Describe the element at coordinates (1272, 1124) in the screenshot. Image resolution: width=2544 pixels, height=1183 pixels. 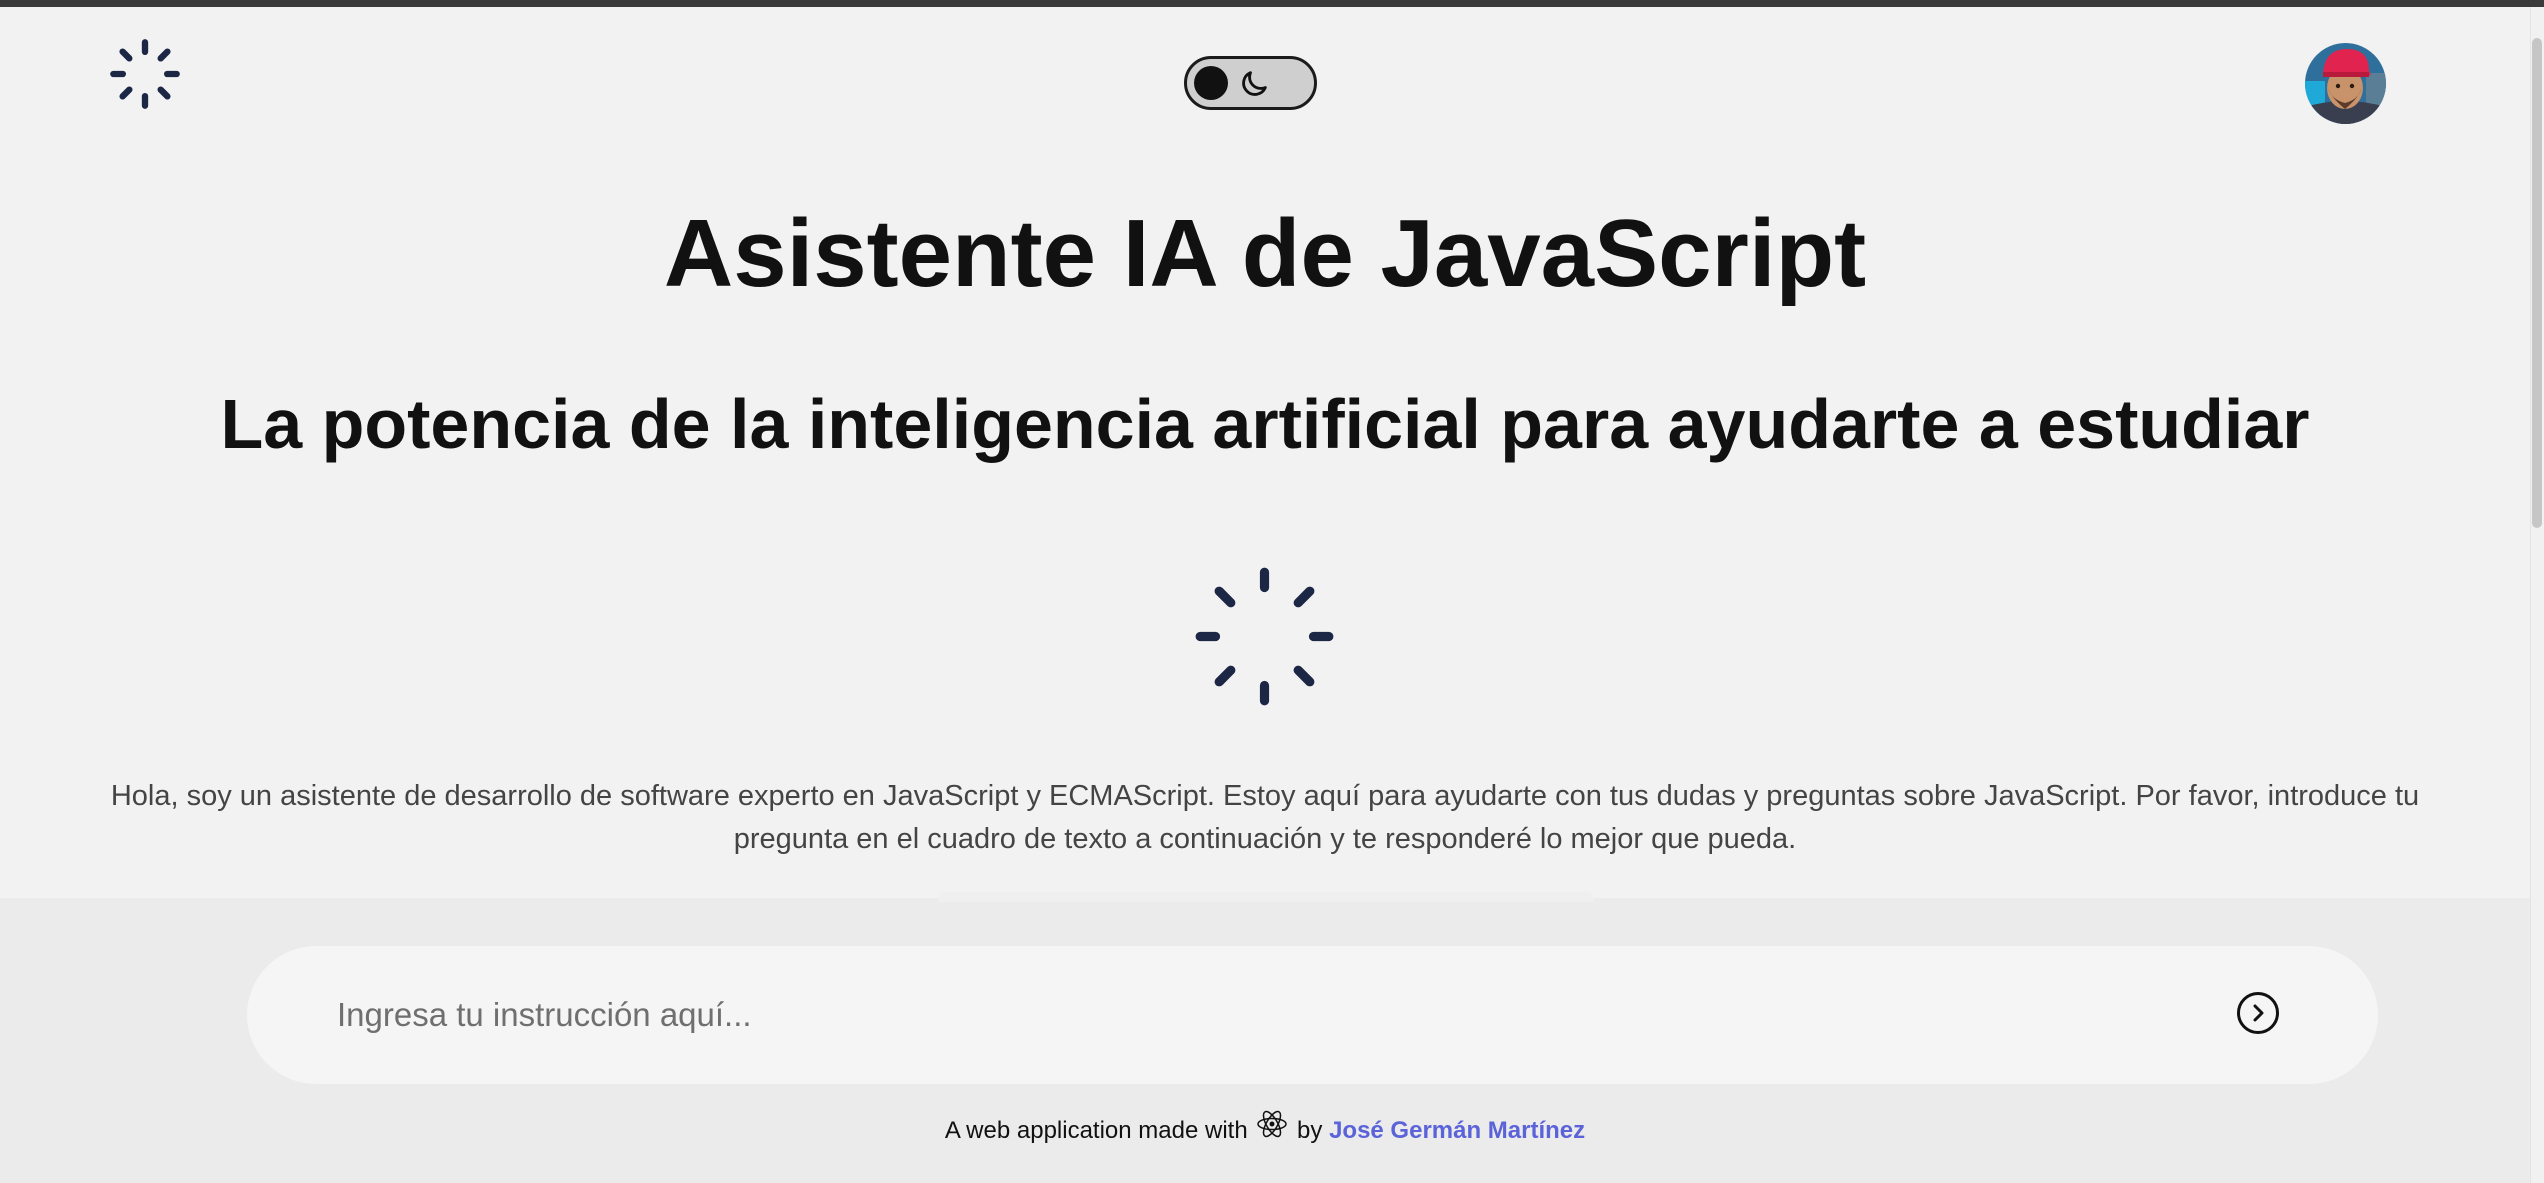
I see `react-icon` at that location.